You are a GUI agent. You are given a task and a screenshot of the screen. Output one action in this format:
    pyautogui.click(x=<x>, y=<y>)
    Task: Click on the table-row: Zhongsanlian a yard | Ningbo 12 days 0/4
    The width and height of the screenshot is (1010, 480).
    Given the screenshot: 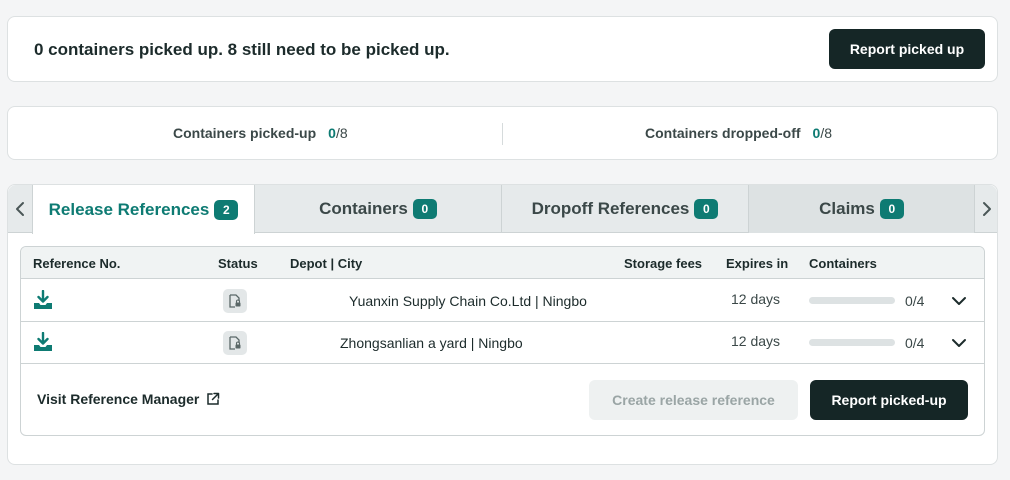 What is the action you would take?
    pyautogui.click(x=502, y=343)
    